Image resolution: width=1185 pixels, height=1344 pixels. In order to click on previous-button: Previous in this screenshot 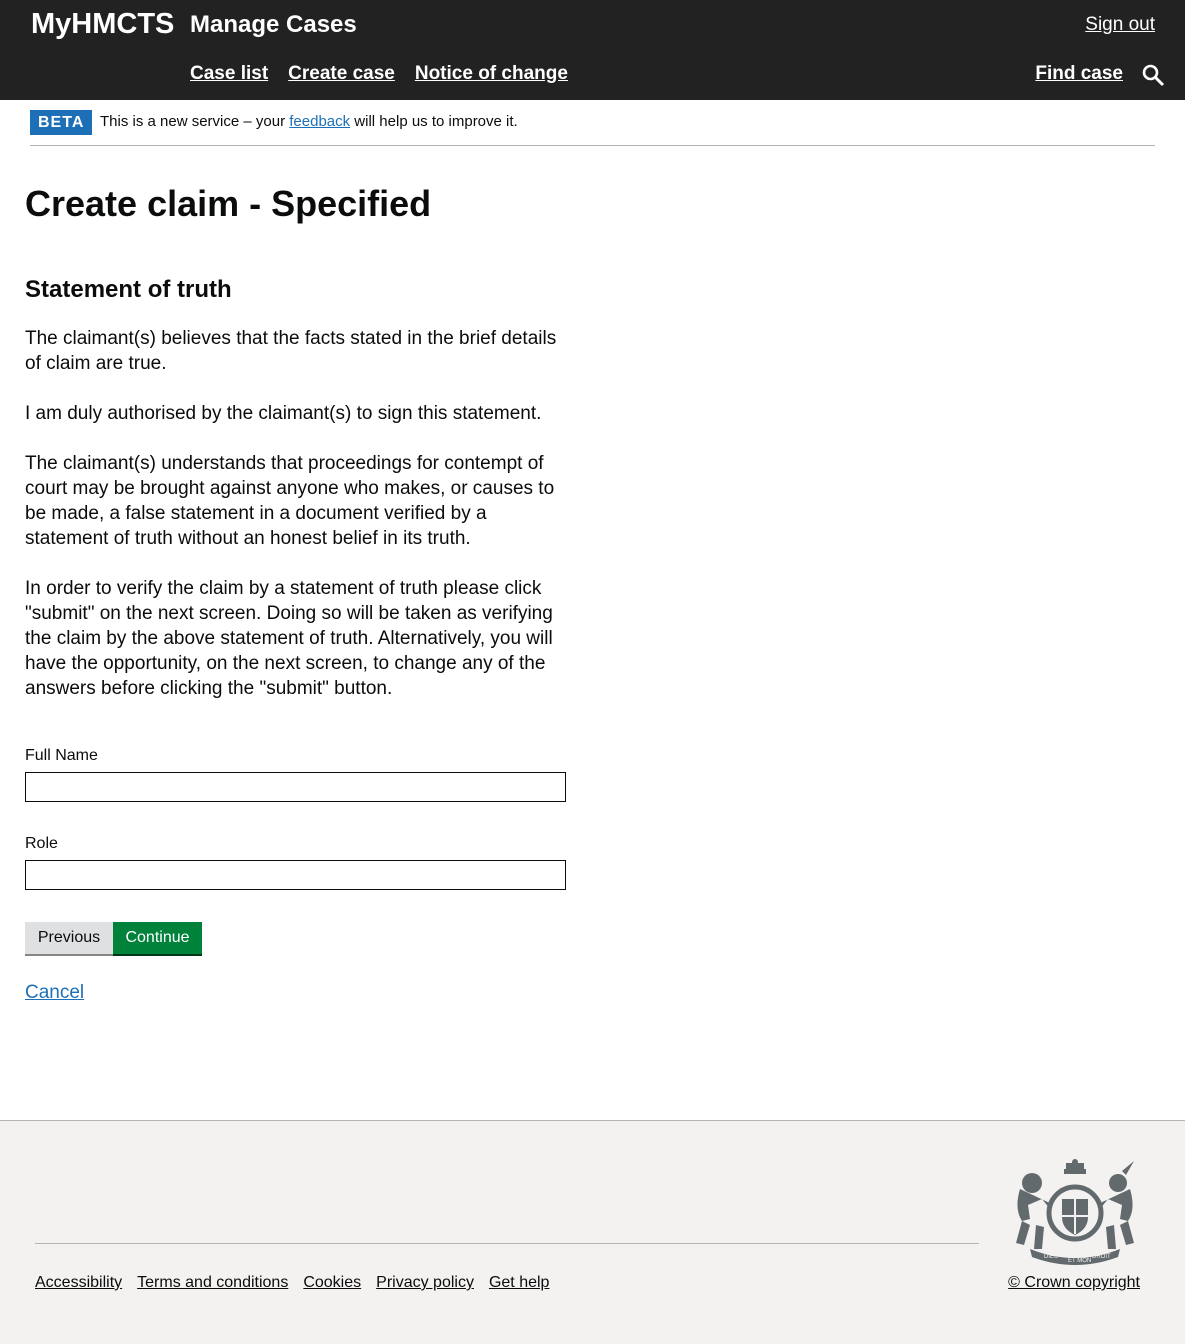, I will do `click(69, 938)`.